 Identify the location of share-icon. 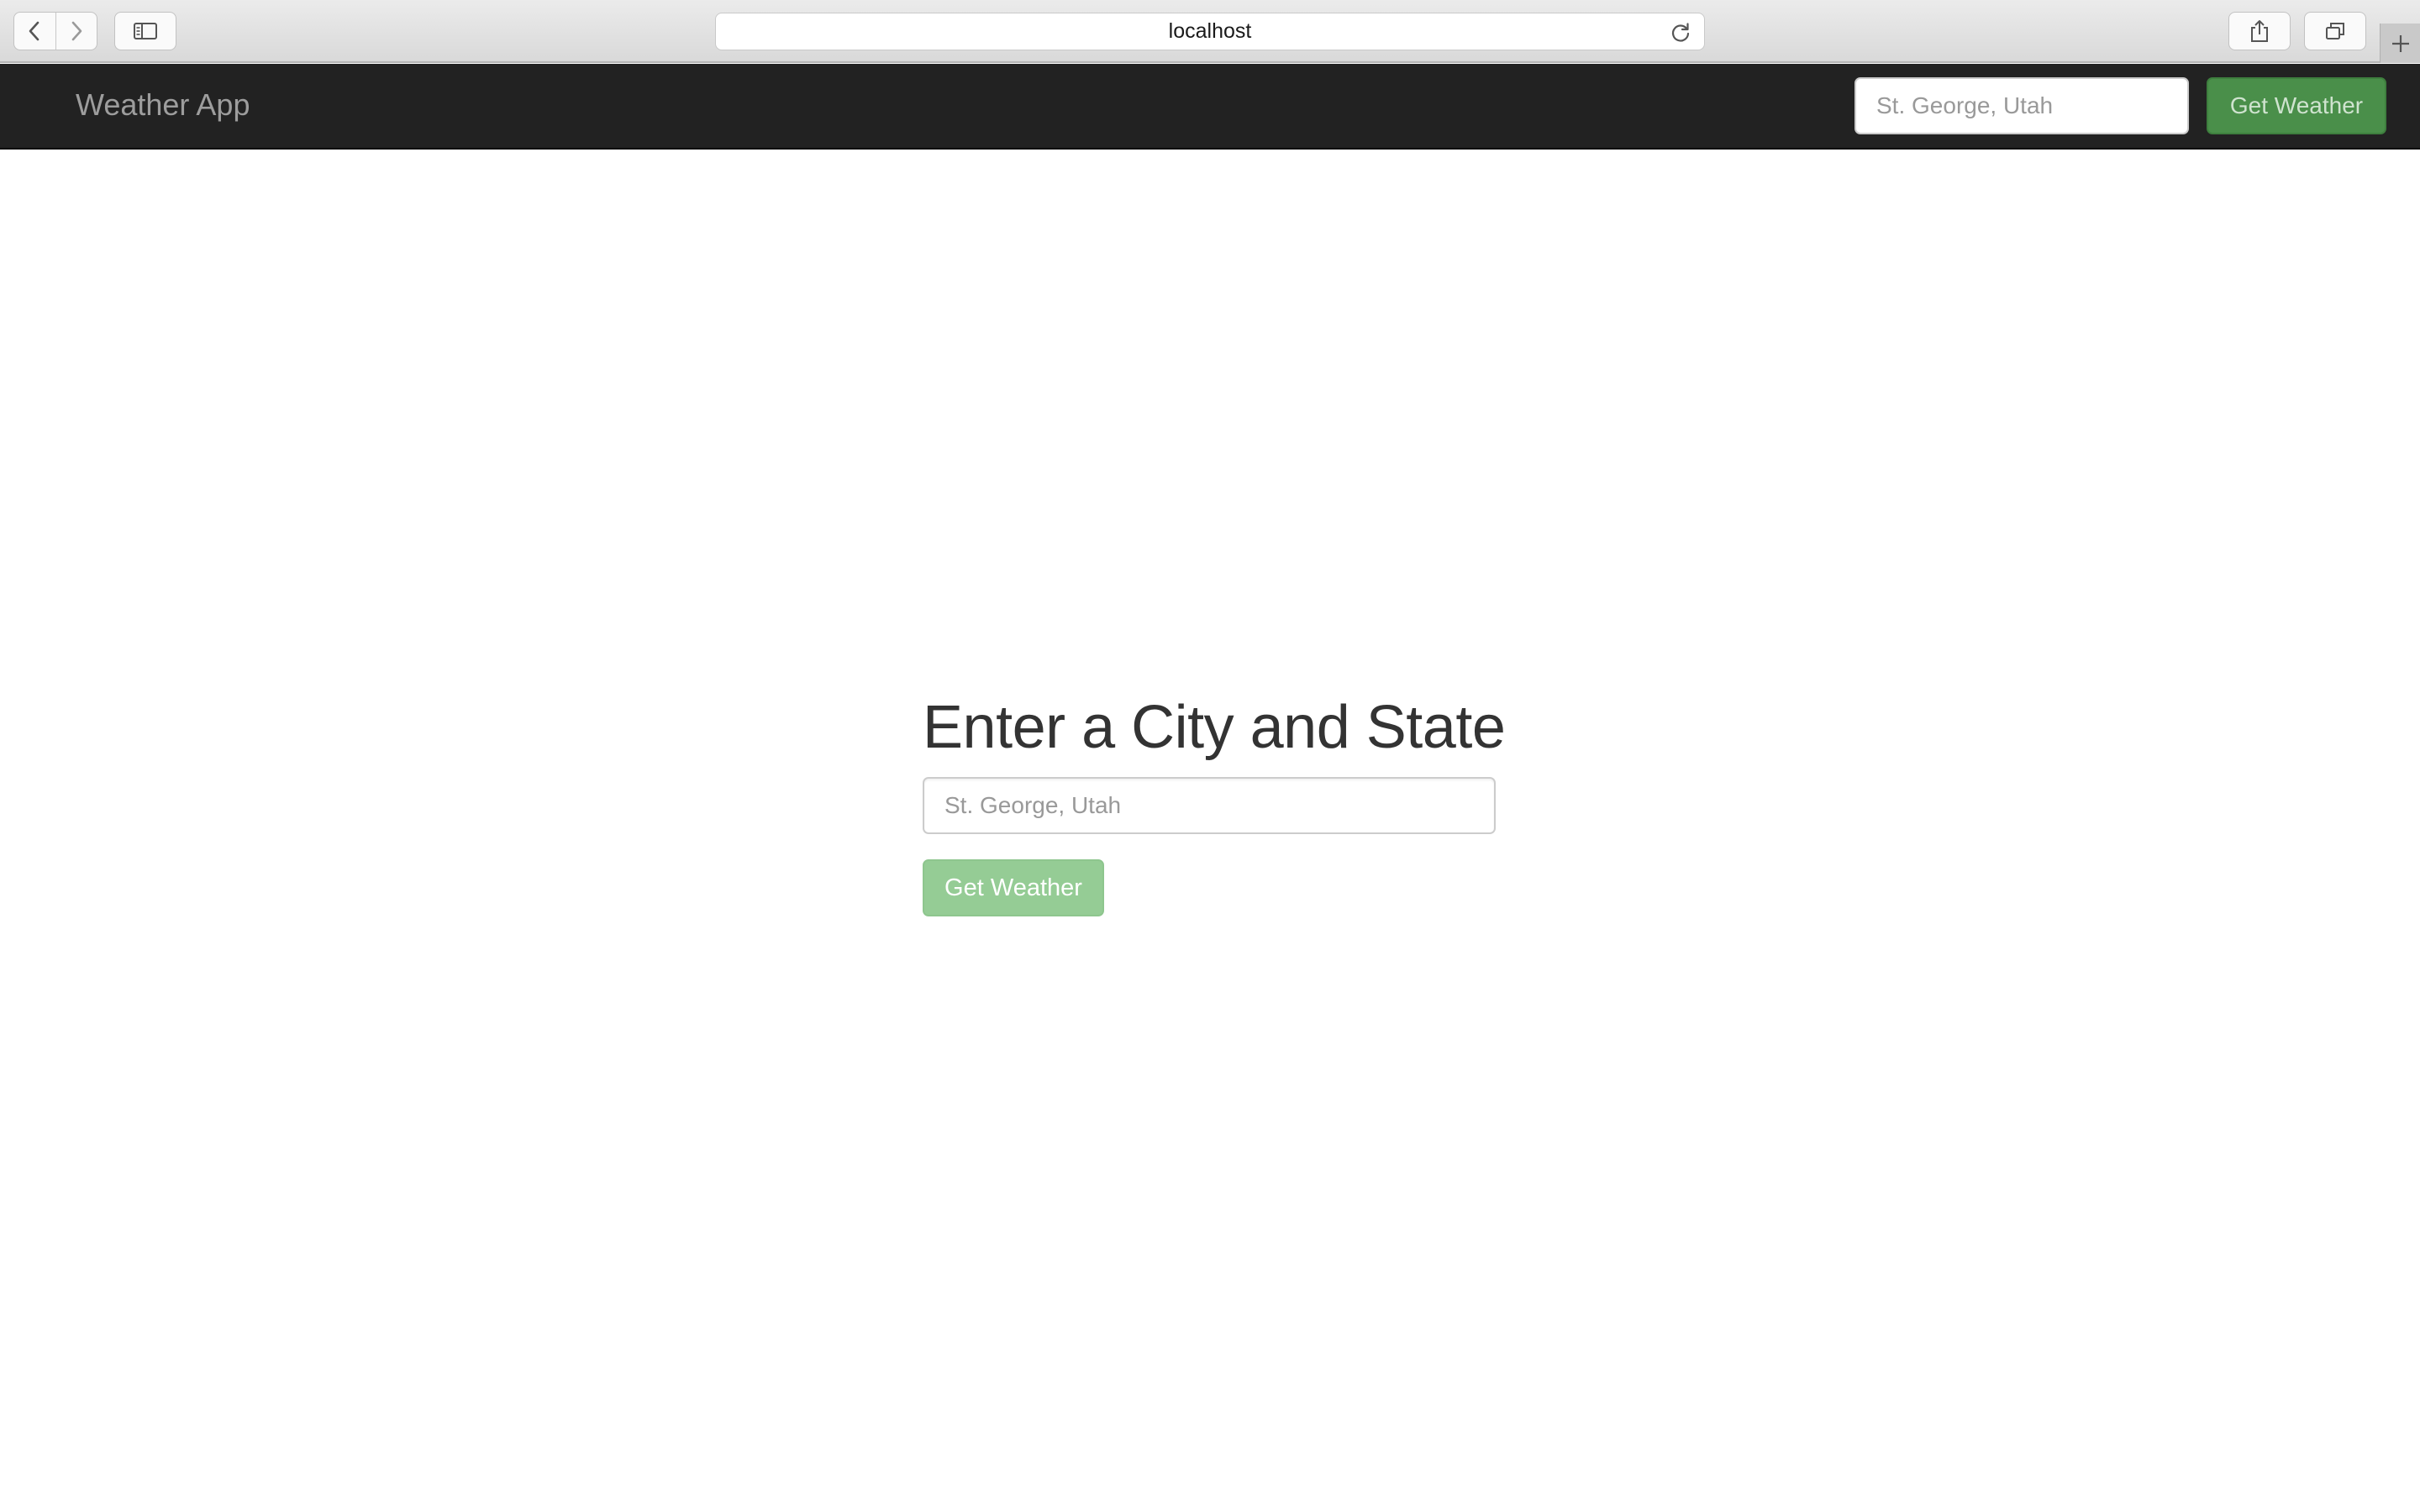
(2260, 31).